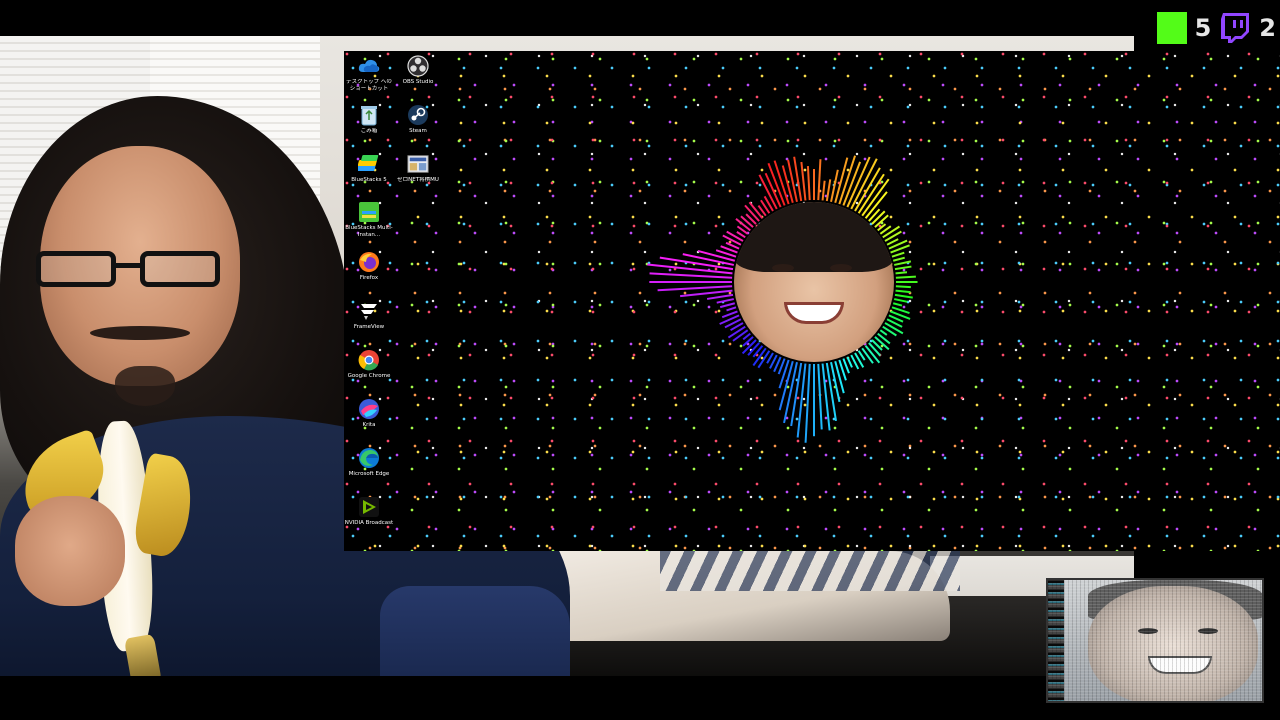 This screenshot has height=720, width=1280. What do you see at coordinates (369, 262) in the screenshot?
I see `firefox-icon` at bounding box center [369, 262].